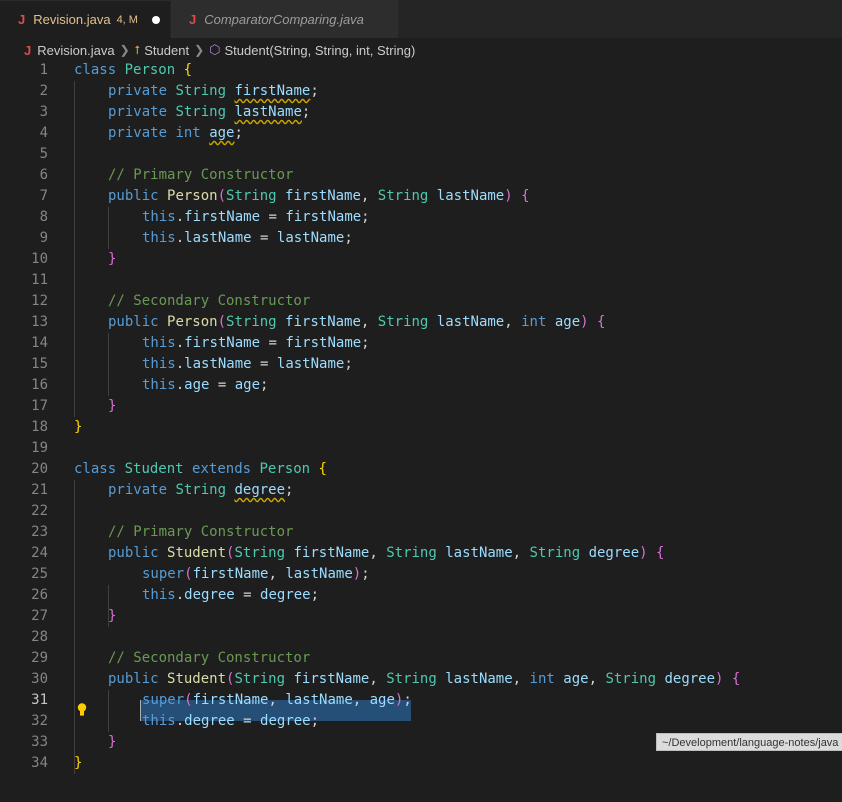  What do you see at coordinates (43, 238) in the screenshot?
I see `line-number: 9` at bounding box center [43, 238].